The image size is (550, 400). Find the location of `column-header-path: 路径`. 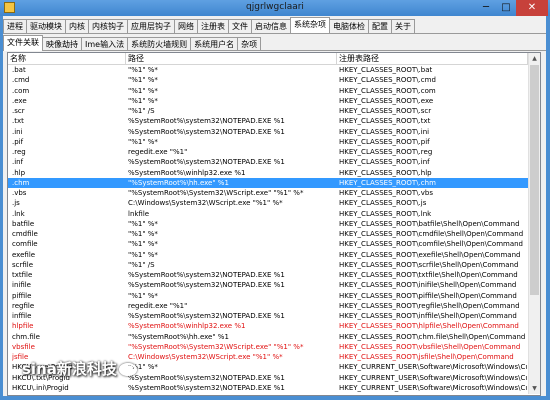

column-header-path: 路径 is located at coordinates (231, 58).